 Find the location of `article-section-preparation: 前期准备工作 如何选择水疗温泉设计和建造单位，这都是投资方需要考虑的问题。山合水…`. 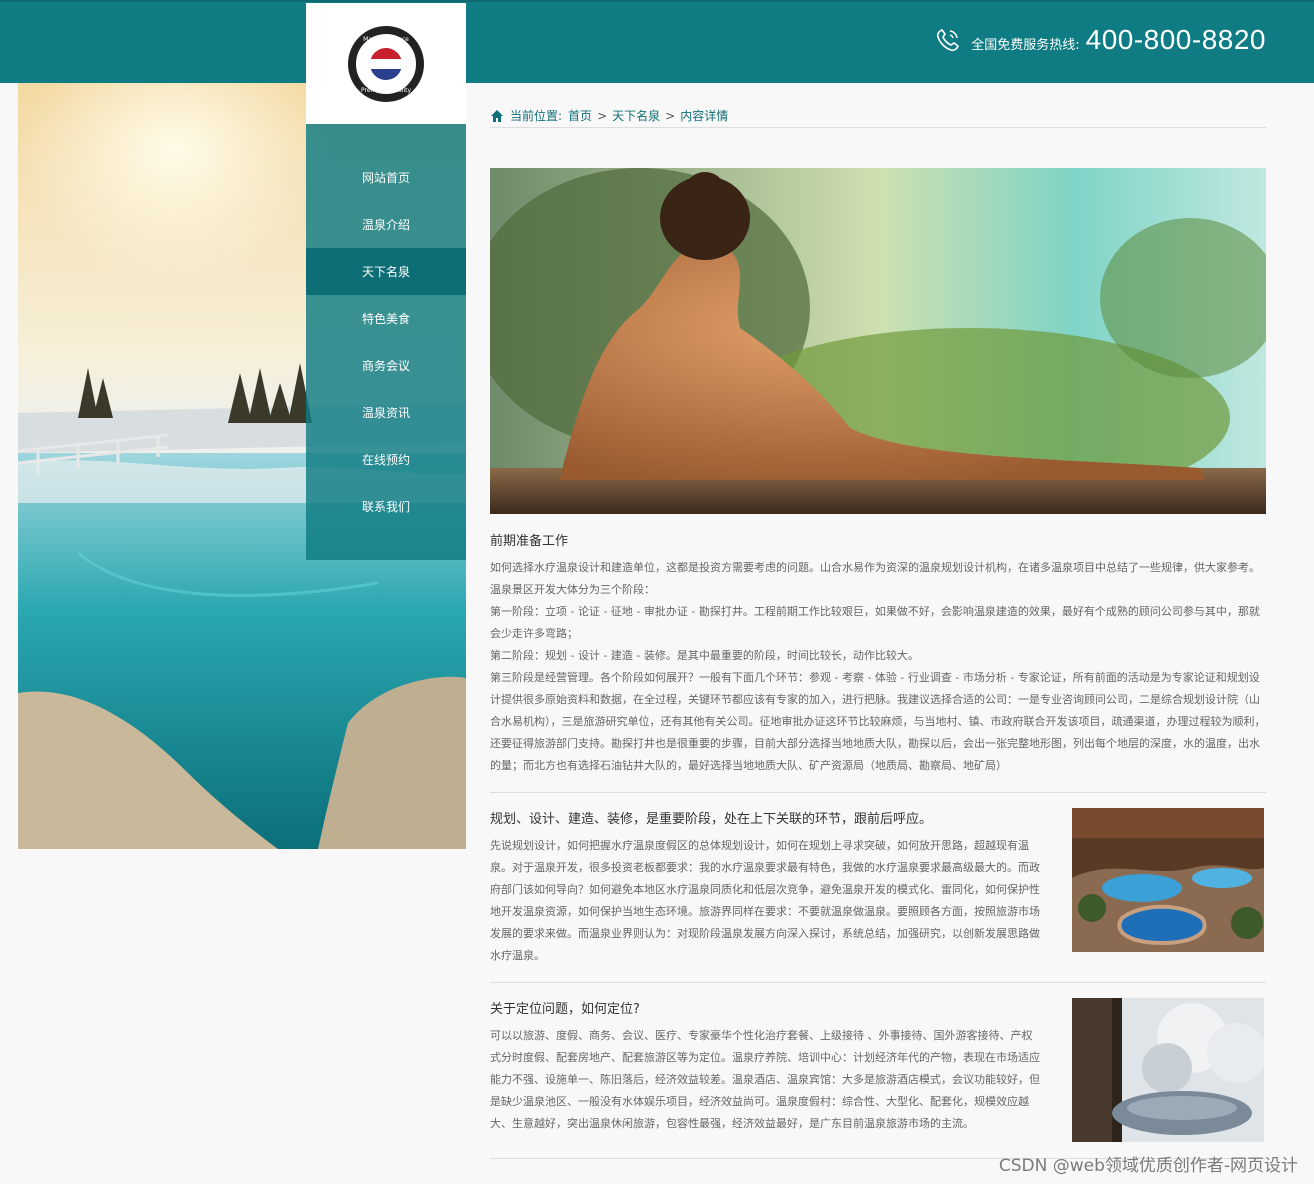

article-section-preparation: 前期准备工作 如何选择水疗温泉设计和建造单位，这都是投资方需要考虑的问题。山合水… is located at coordinates (878, 653).